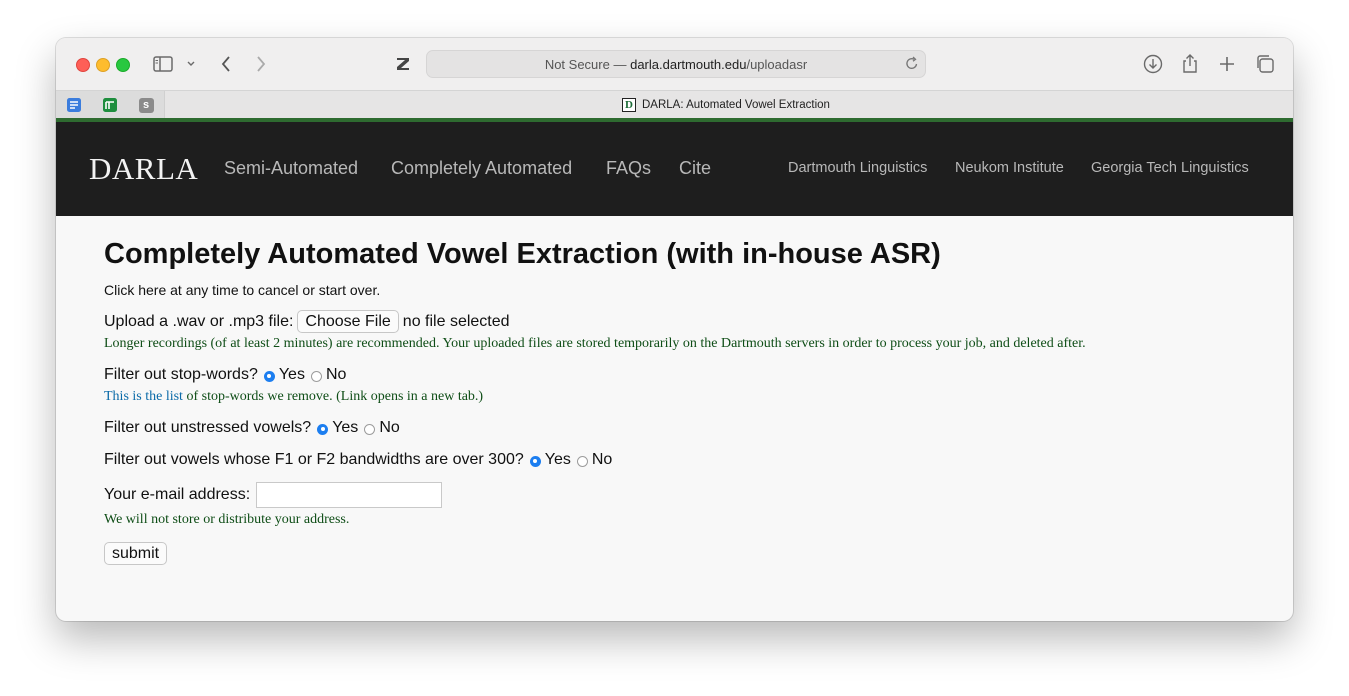  Describe the element at coordinates (199, 321) in the screenshot. I see `upload-label: Upload a .wav or .mp3 file:` at that location.